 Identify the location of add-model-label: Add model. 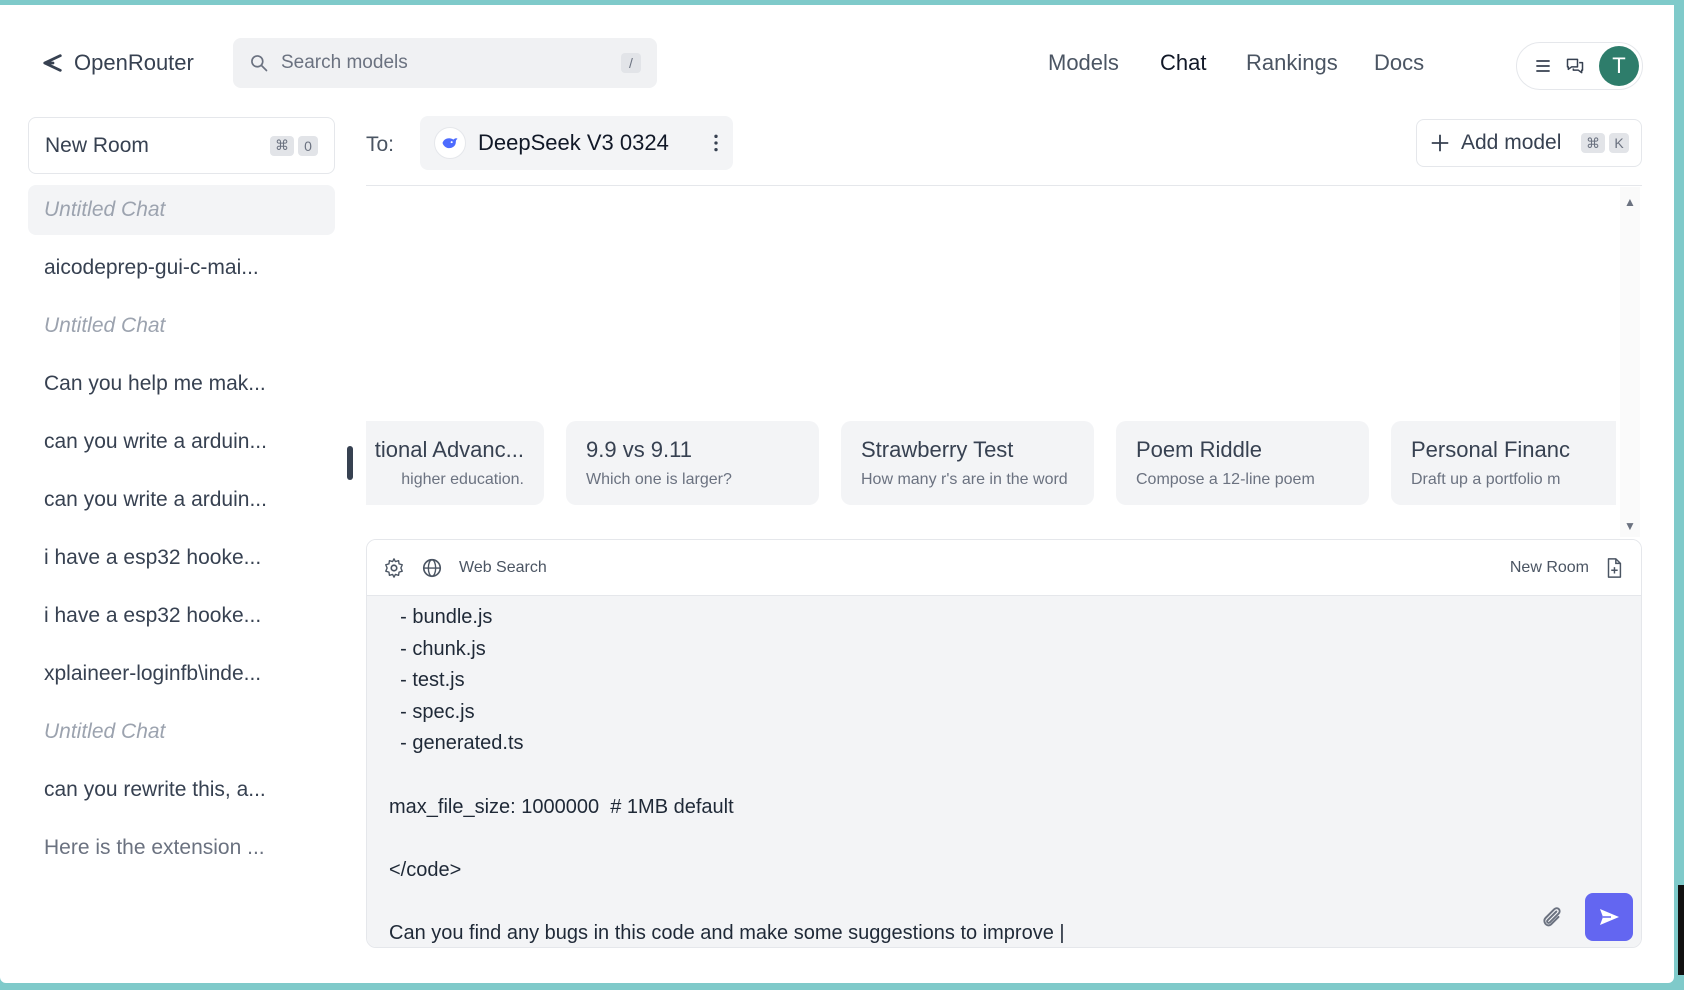
(1511, 142).